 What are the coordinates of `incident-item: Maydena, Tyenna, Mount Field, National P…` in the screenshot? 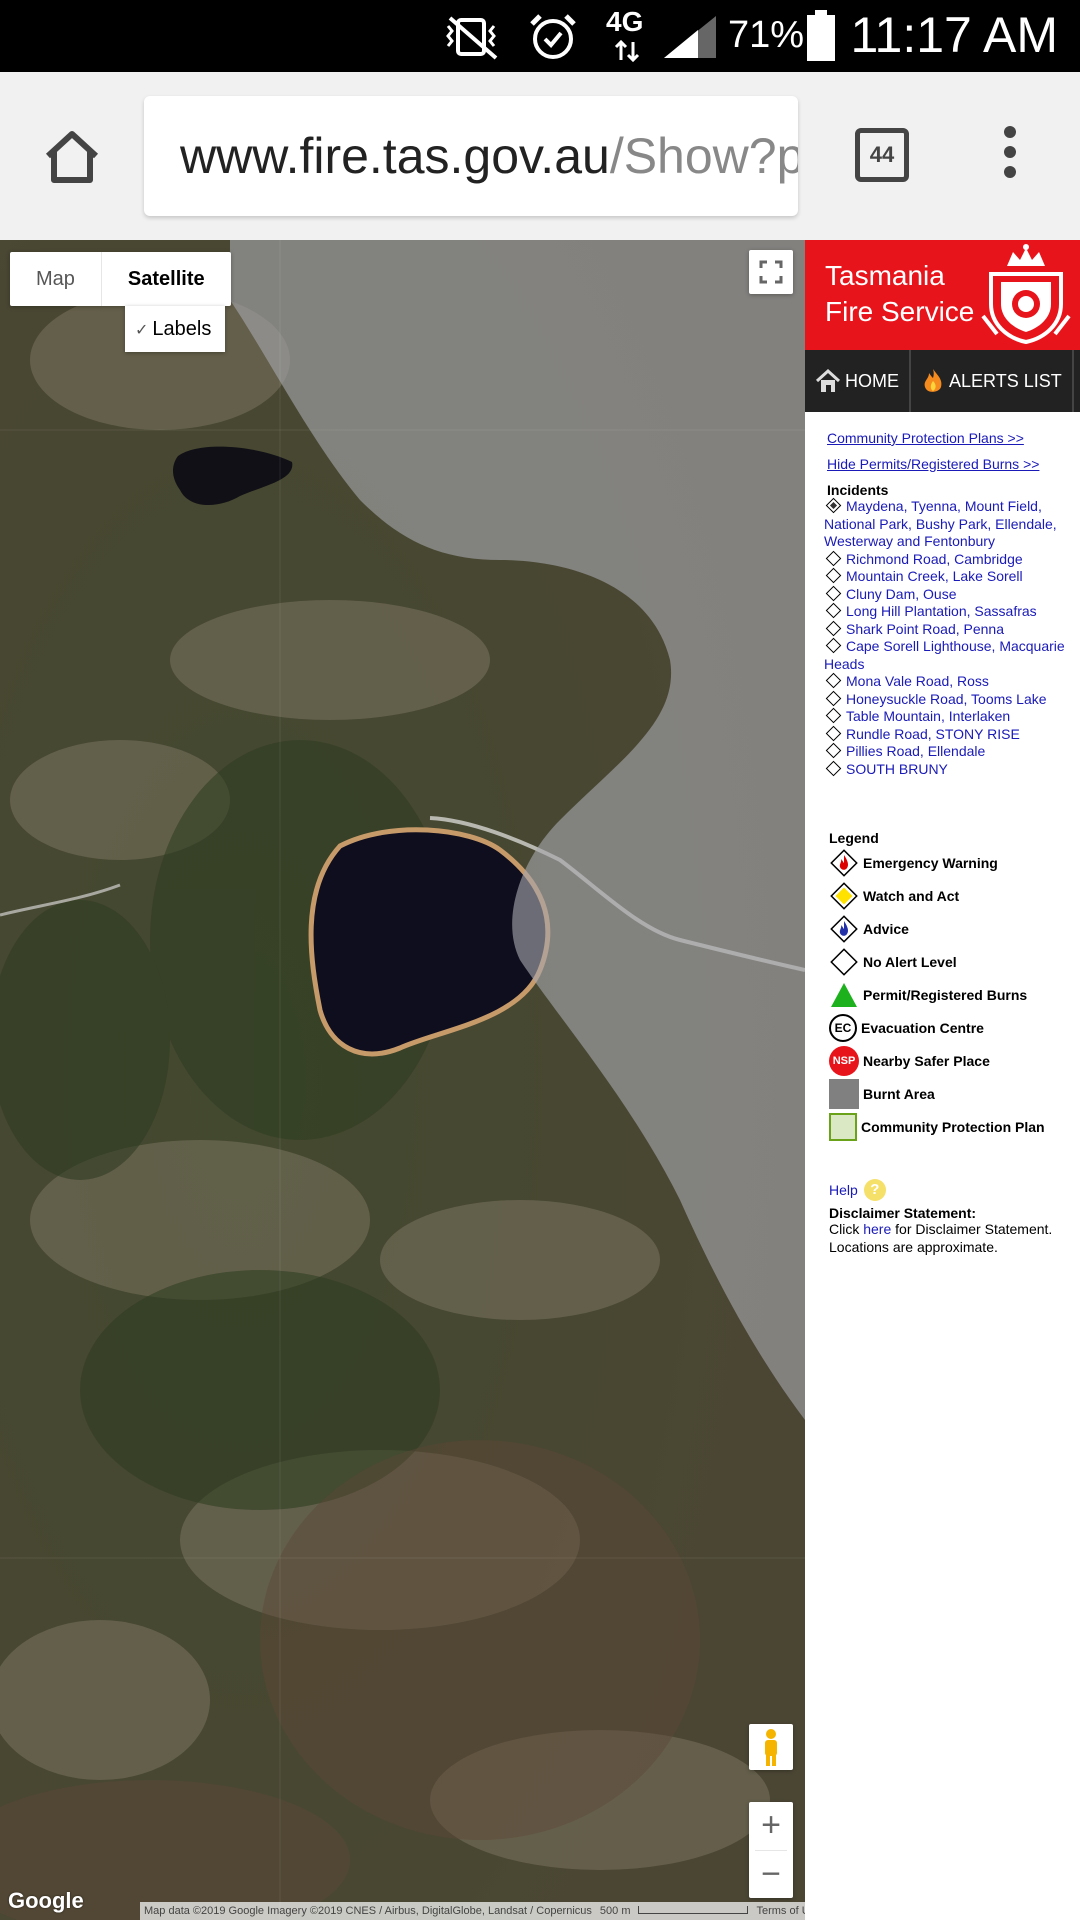 It's located at (952, 524).